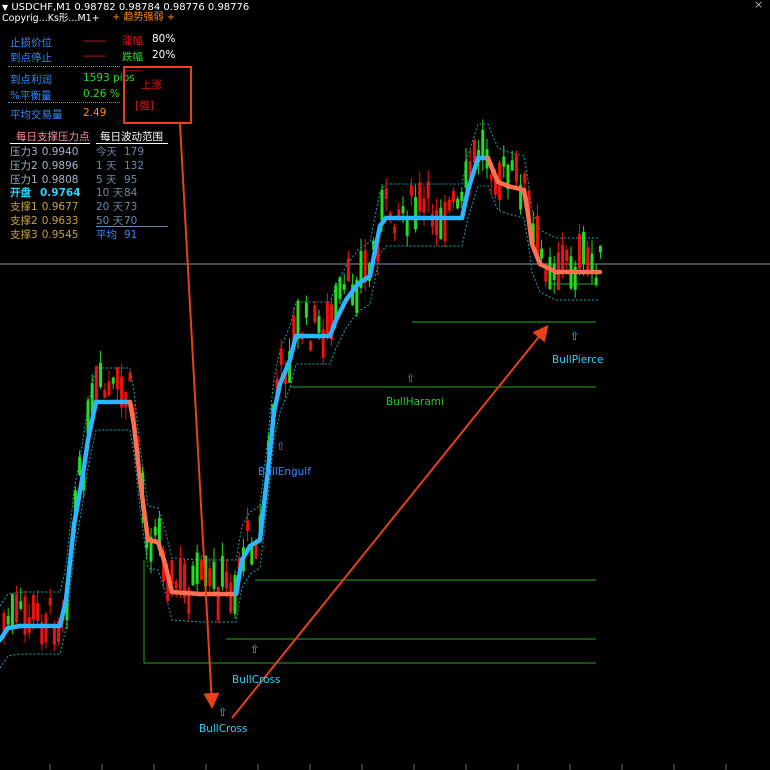 The width and height of the screenshot is (770, 770). Describe the element at coordinates (116, 179) in the screenshot. I see `range-row: 5 天 95` at that location.